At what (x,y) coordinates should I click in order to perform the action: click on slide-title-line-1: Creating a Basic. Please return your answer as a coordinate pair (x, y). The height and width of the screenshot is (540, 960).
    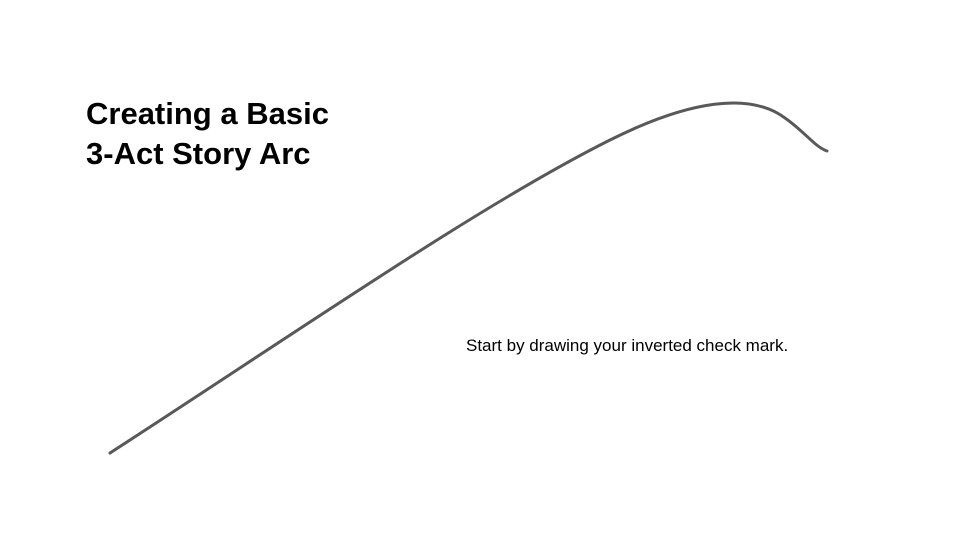
    Looking at the image, I should click on (207, 113).